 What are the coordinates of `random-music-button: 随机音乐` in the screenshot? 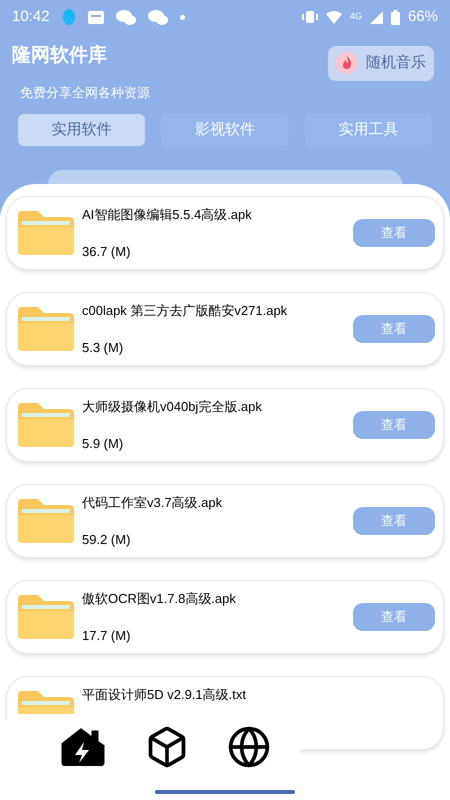 It's located at (381, 63).